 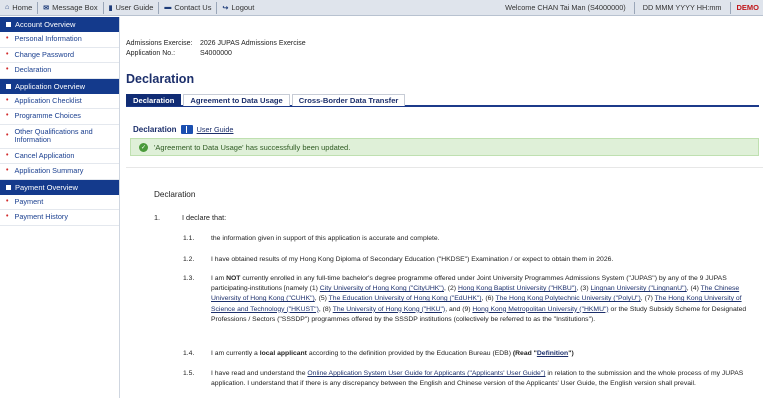 I want to click on declaration-item-1: 1. I declare that:, so click(x=190, y=217).